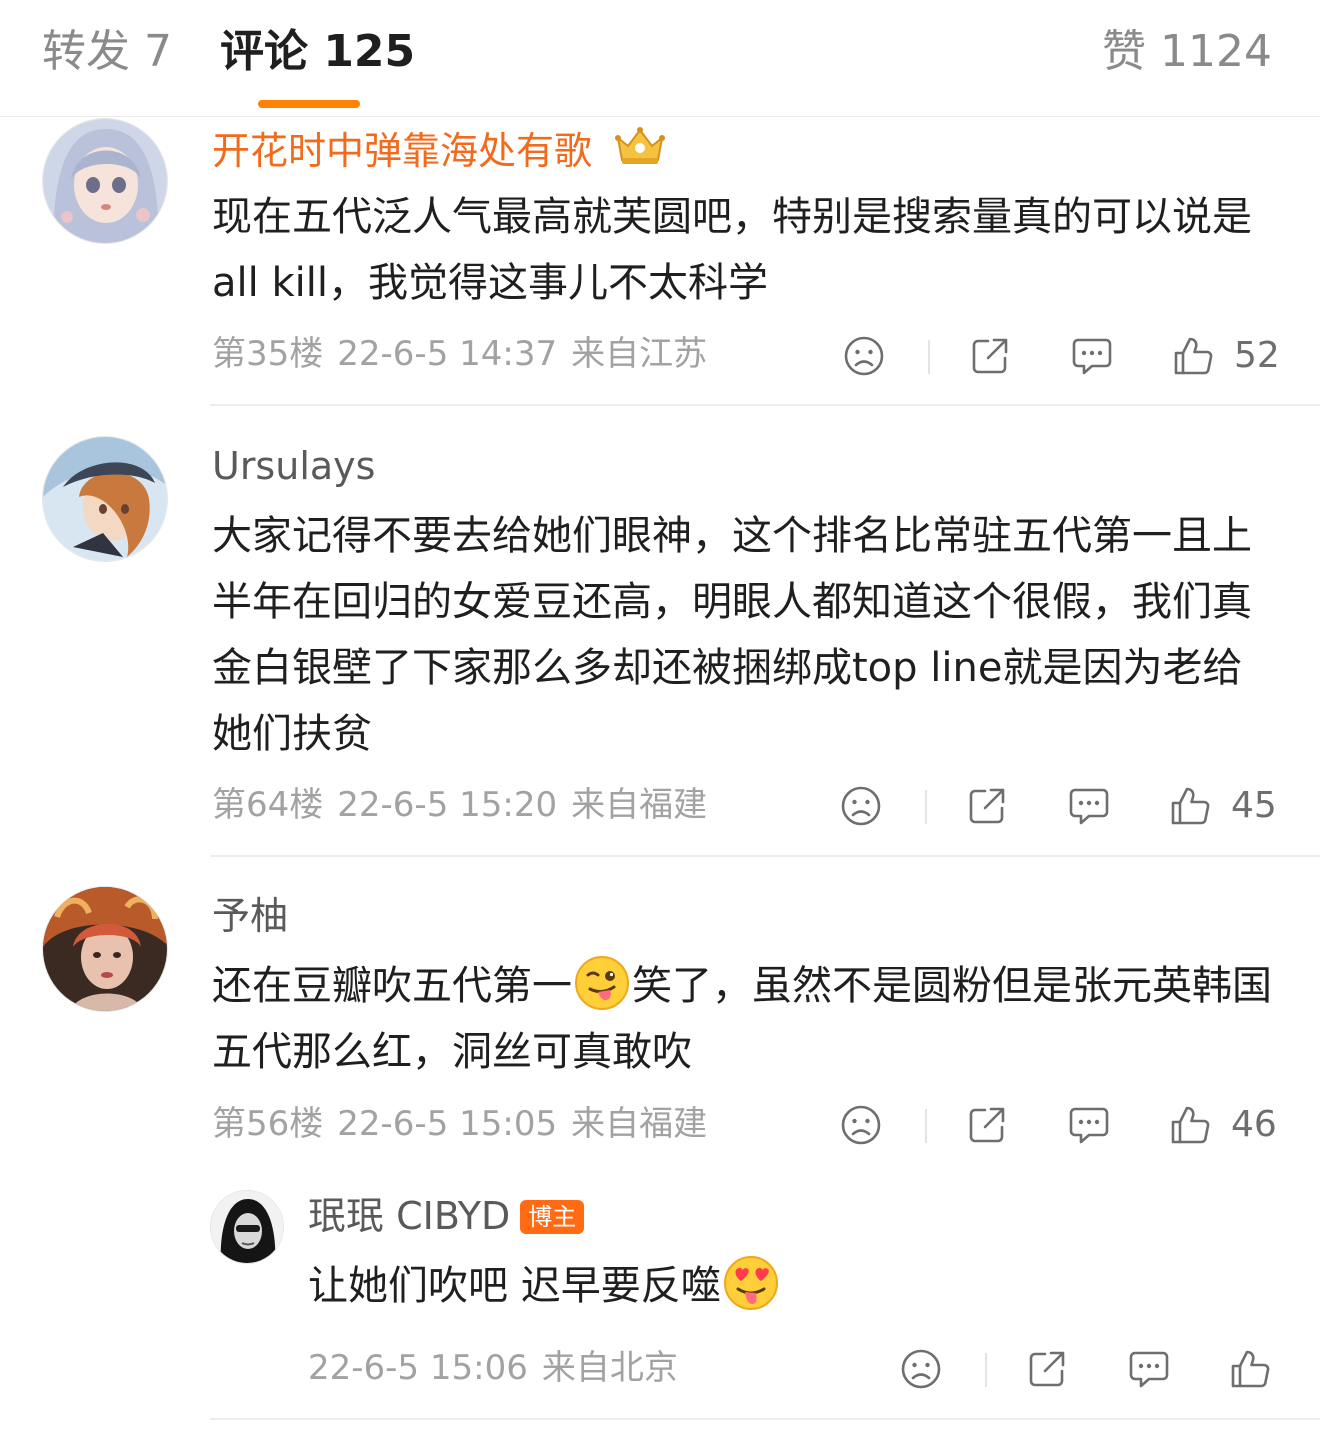 This screenshot has height=1440, width=1320. I want to click on username: 开花时中弹靠海处有歌, so click(440, 149).